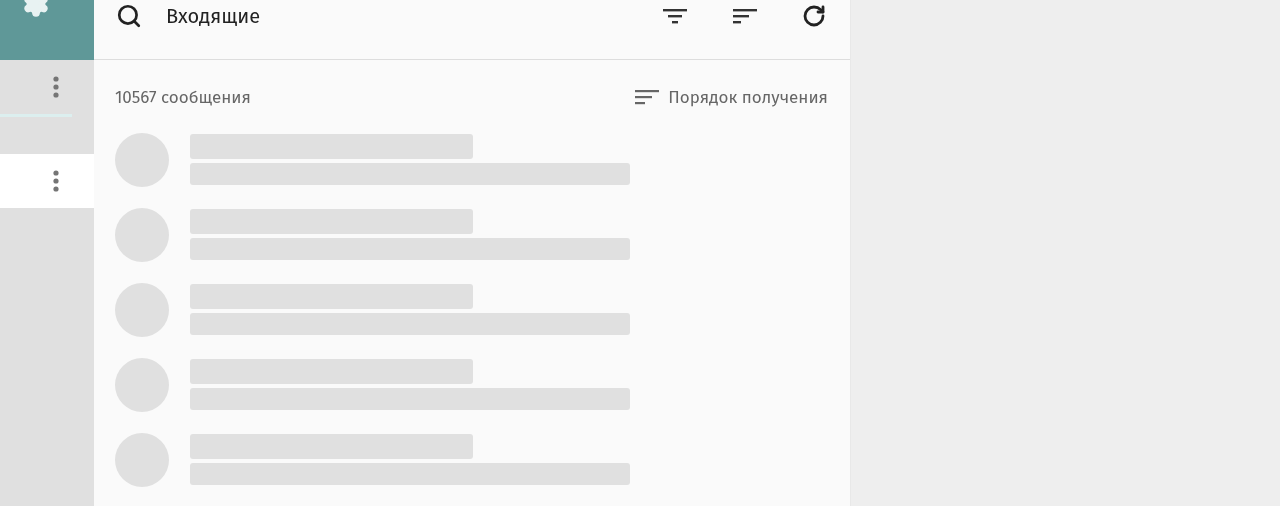 Image resolution: width=1280 pixels, height=506 pixels. Describe the element at coordinates (129, 15) in the screenshot. I see `search-icon` at that location.